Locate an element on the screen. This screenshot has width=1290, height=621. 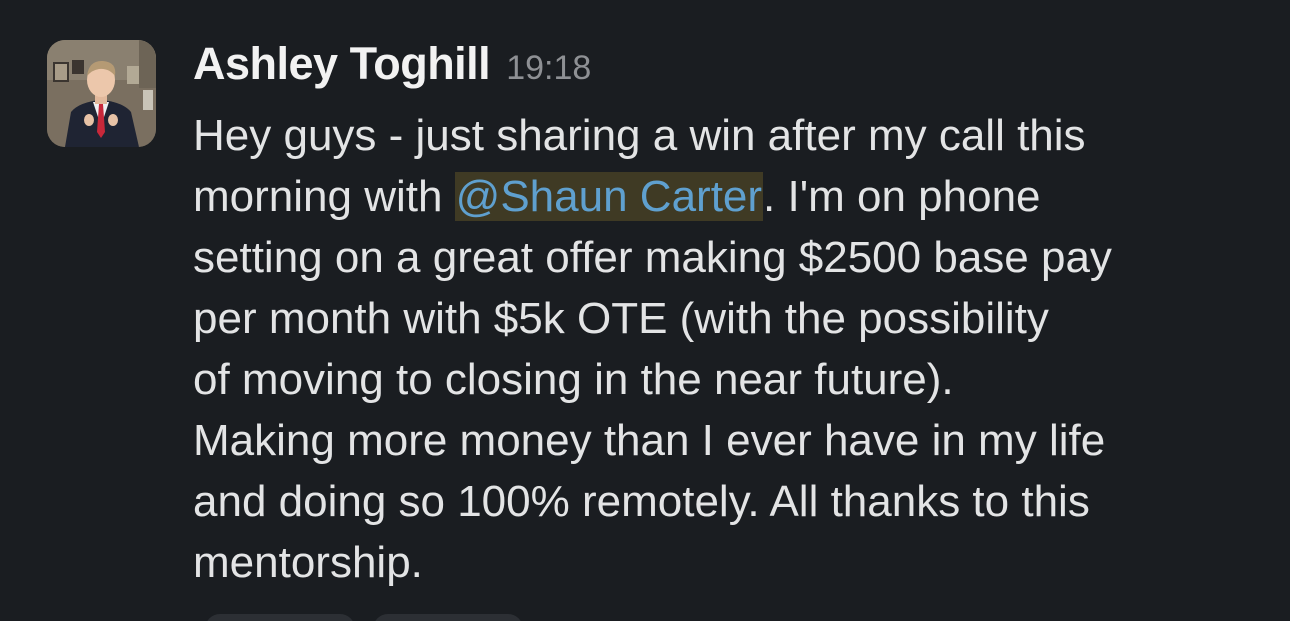
avatar is located at coordinates (101, 93).